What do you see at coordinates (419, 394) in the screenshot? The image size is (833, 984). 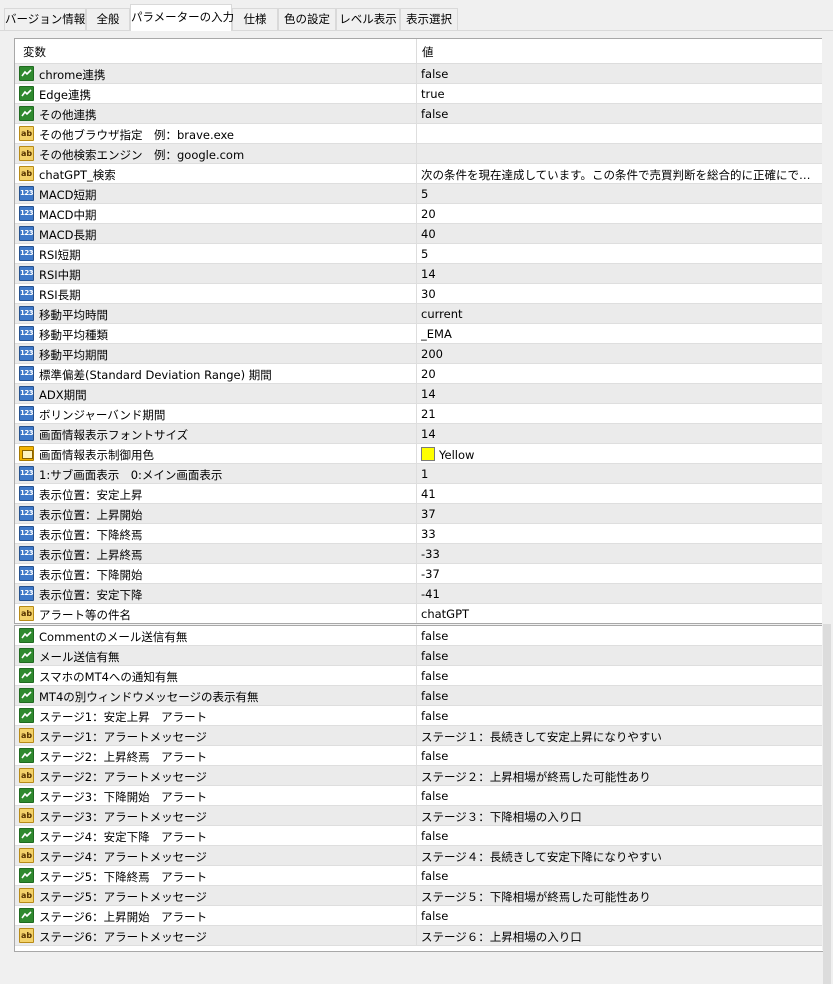 I see `parameter-row: 123 ADX期間 14` at bounding box center [419, 394].